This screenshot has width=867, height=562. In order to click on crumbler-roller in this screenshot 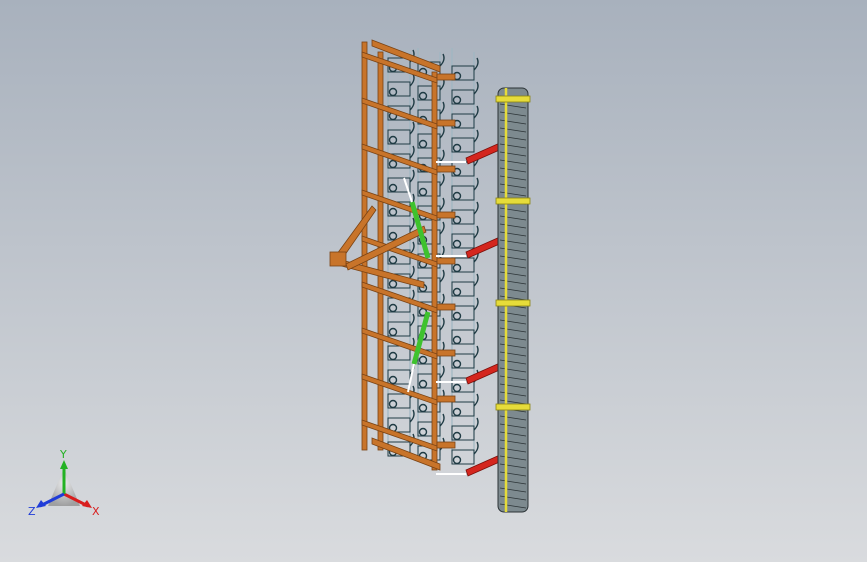, I will do `click(513, 300)`.